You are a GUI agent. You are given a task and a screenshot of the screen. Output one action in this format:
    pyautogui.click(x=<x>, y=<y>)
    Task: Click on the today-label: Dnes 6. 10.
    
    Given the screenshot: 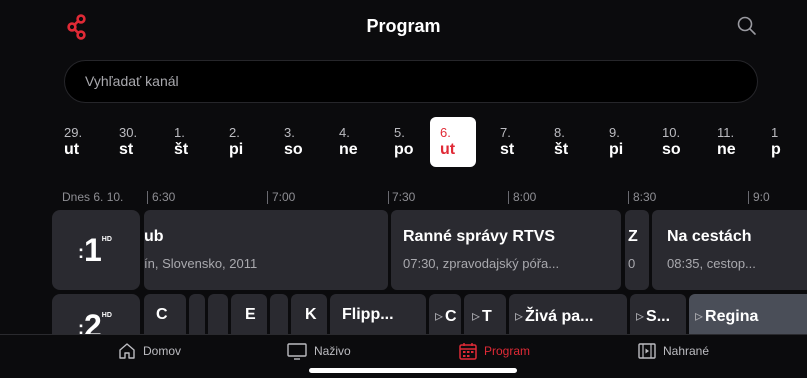 What is the action you would take?
    pyautogui.click(x=93, y=197)
    